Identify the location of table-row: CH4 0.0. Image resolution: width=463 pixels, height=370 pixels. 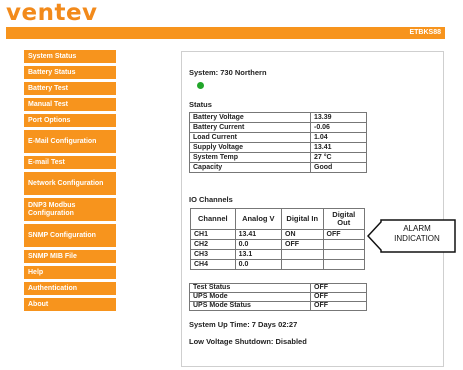
(277, 264).